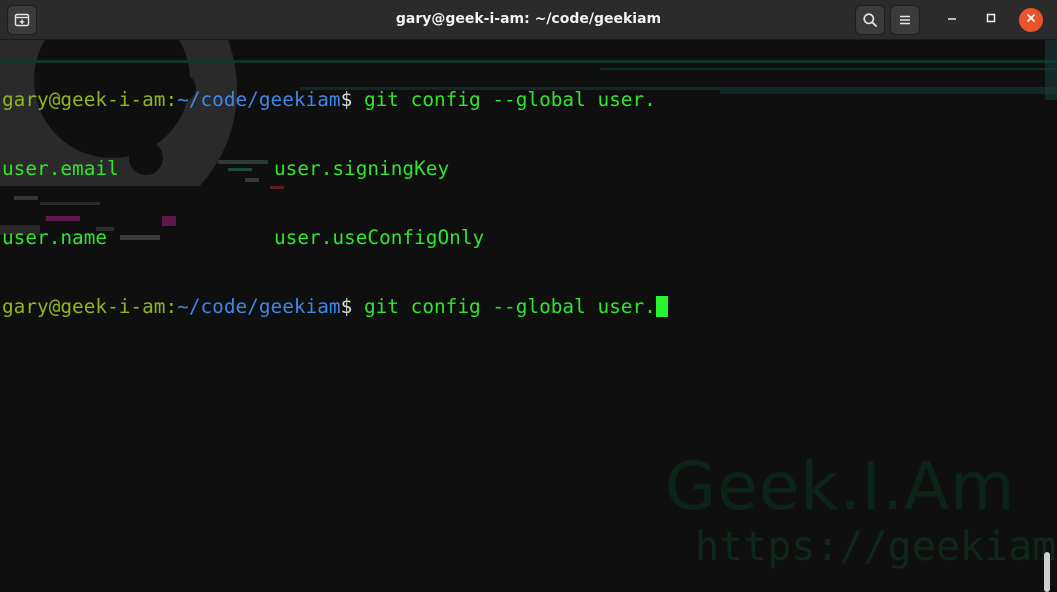 This screenshot has width=1057, height=592. I want to click on completion-item: user.email, so click(60, 168).